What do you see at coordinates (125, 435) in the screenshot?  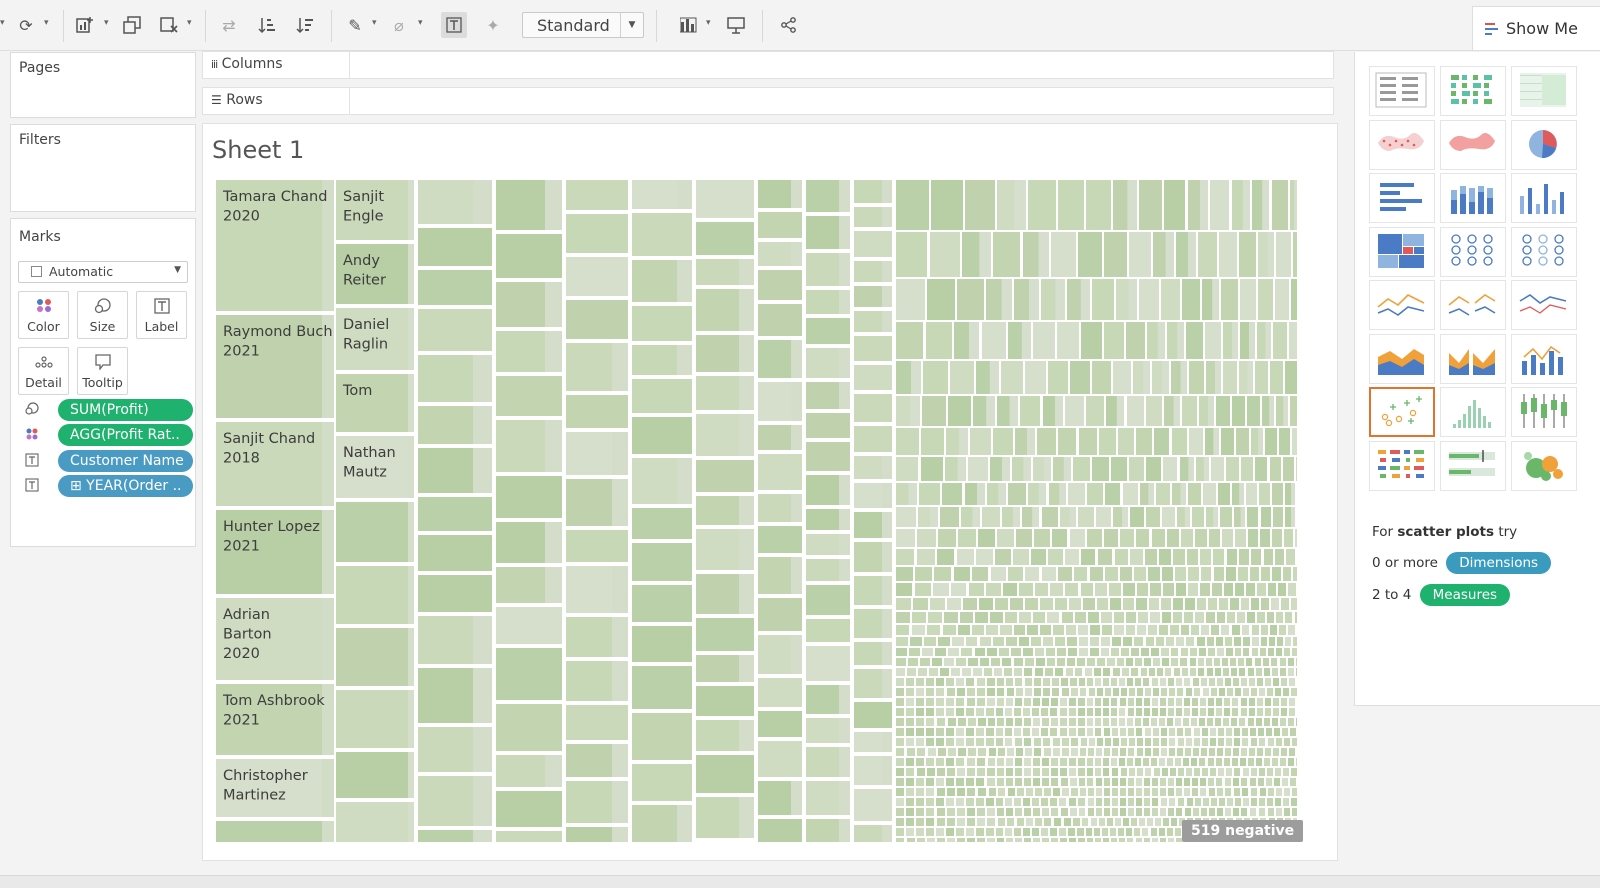 I see `profit-ratio-pill: AGG(Profit Rat..` at bounding box center [125, 435].